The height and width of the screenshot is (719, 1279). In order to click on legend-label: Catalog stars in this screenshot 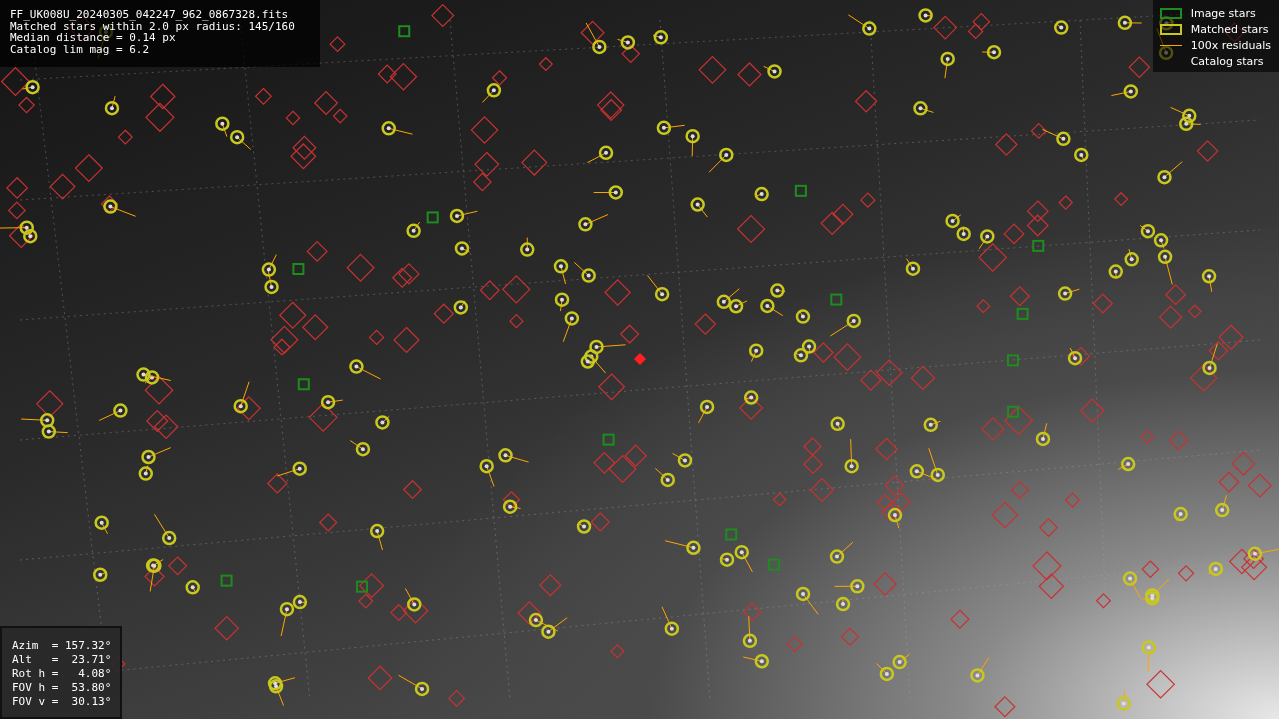, I will do `click(1227, 61)`.